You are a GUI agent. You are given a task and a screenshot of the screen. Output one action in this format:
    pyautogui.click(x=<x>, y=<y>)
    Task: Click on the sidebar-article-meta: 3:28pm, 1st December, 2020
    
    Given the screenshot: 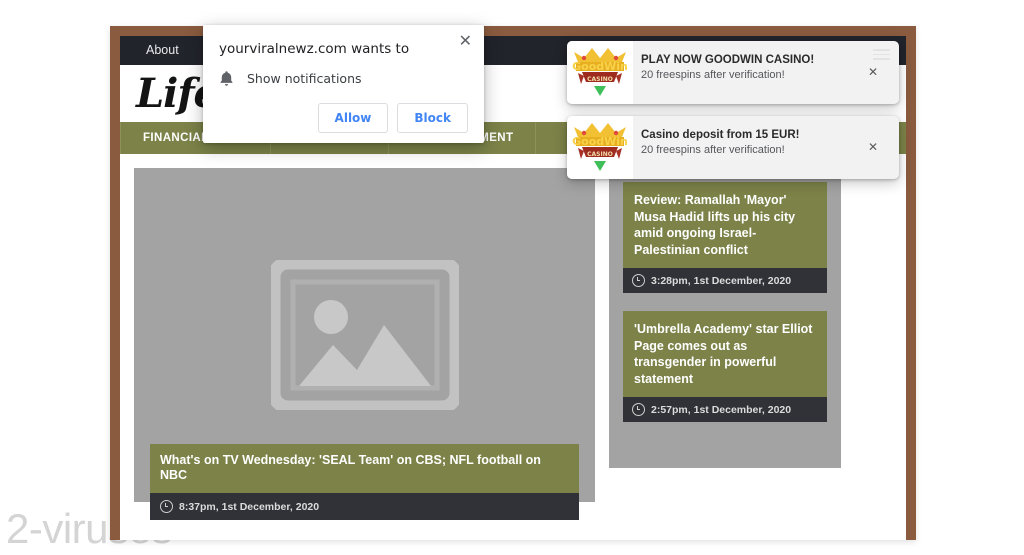 What is the action you would take?
    pyautogui.click(x=725, y=280)
    